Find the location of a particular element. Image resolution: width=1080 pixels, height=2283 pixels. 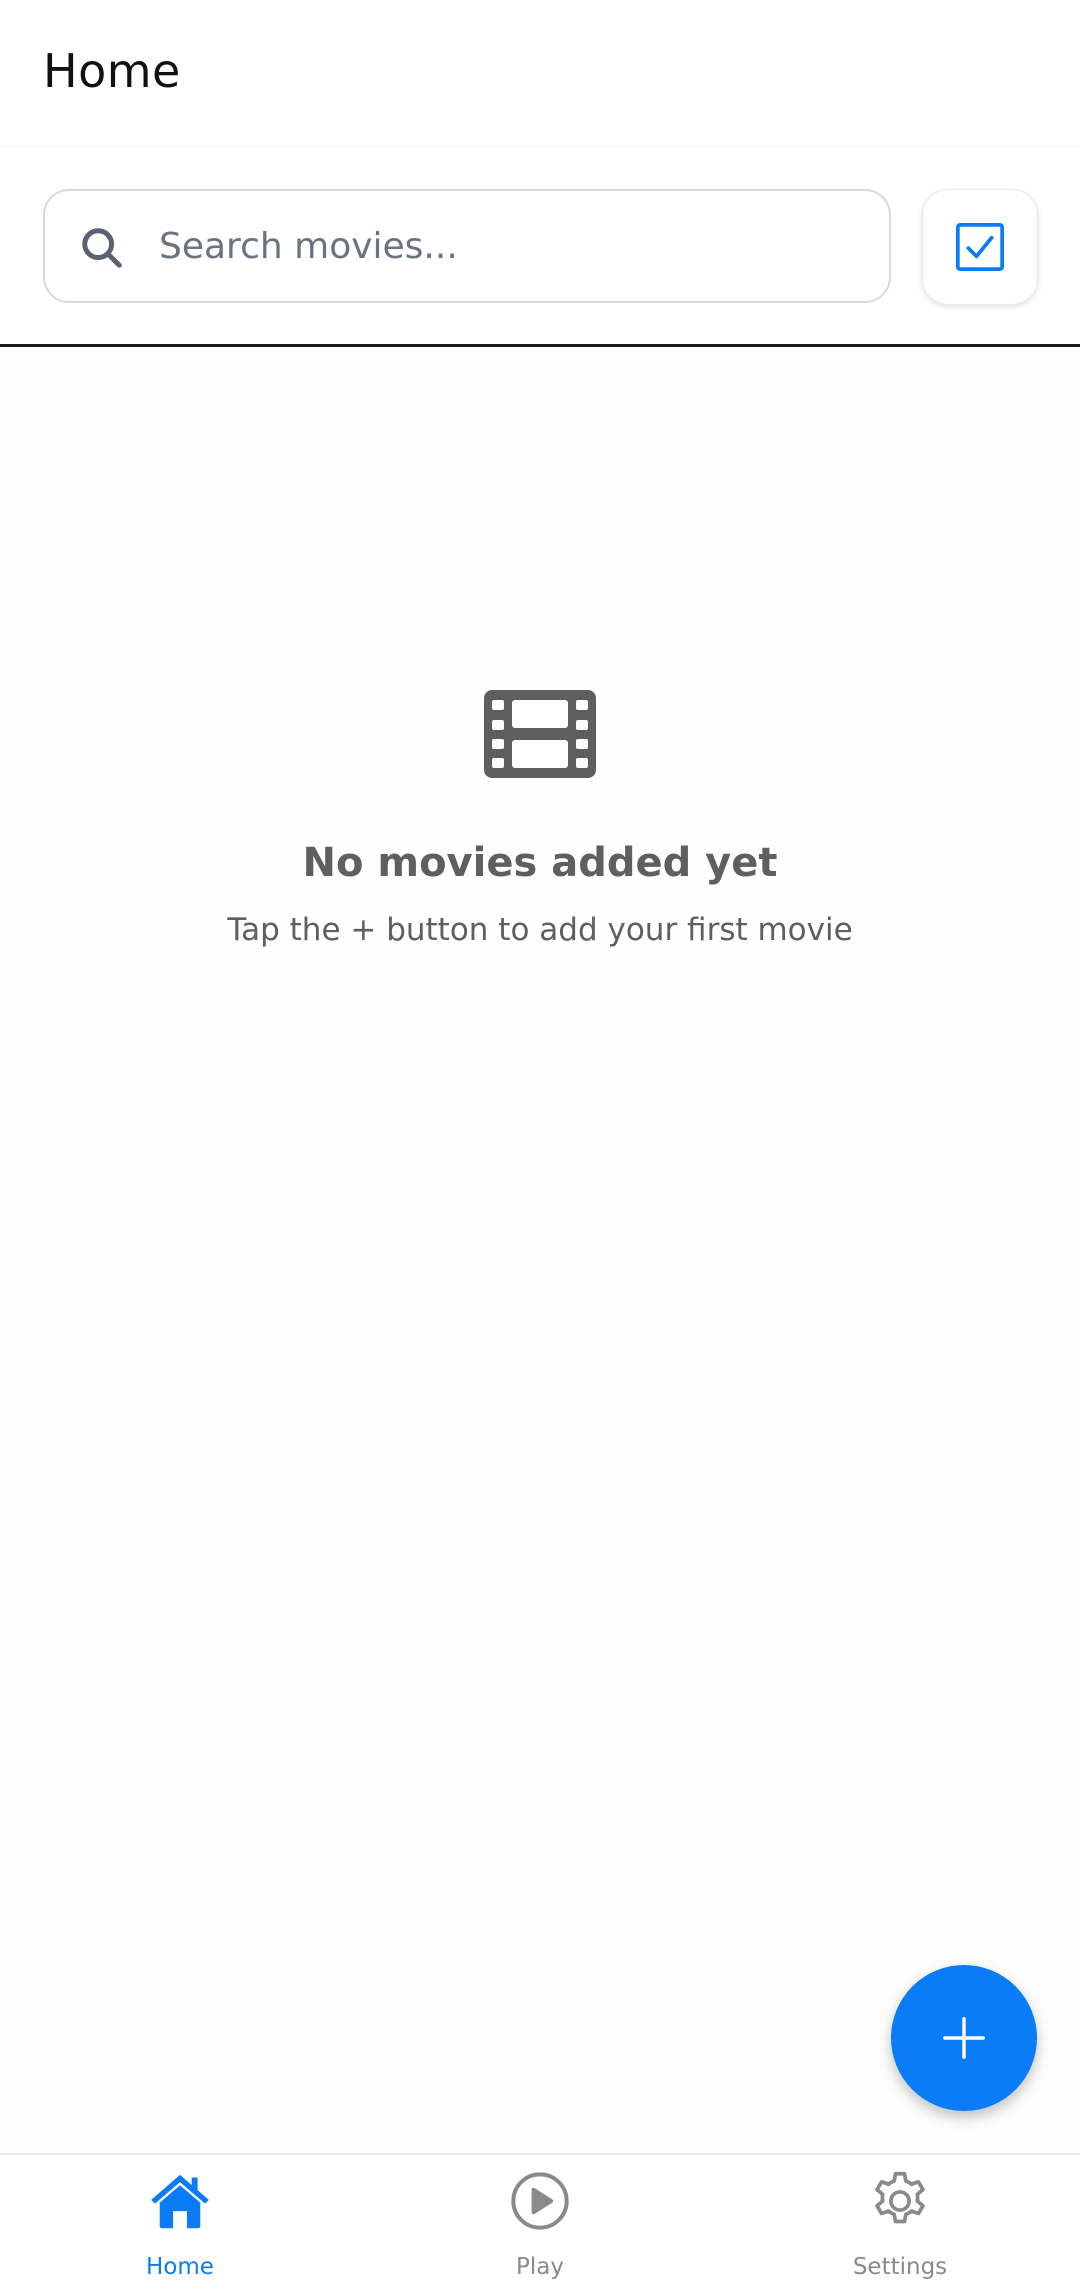

plus-icon is located at coordinates (964, 2038).